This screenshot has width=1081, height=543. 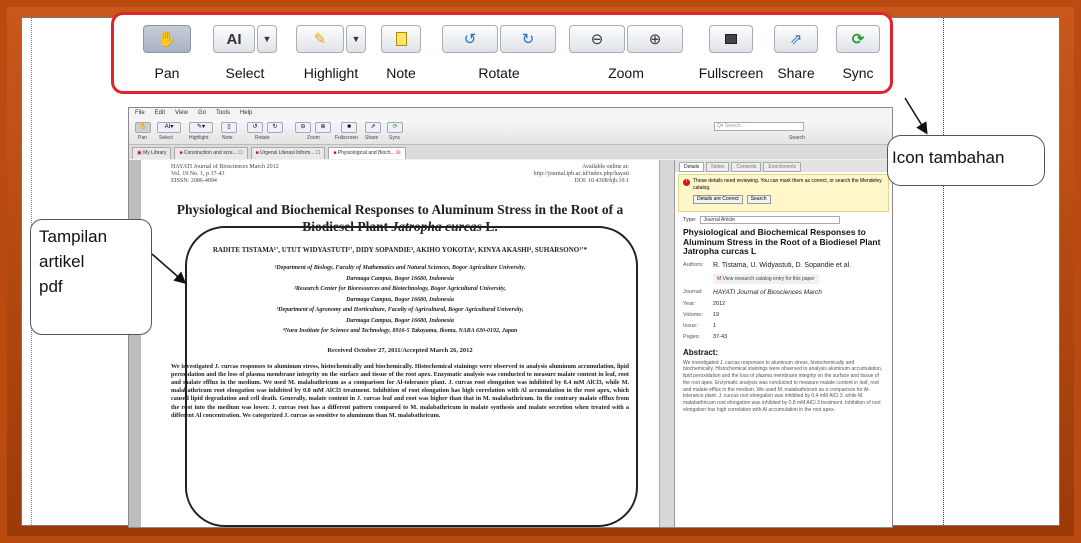 I want to click on type-select: Journal Article, so click(x=770, y=220).